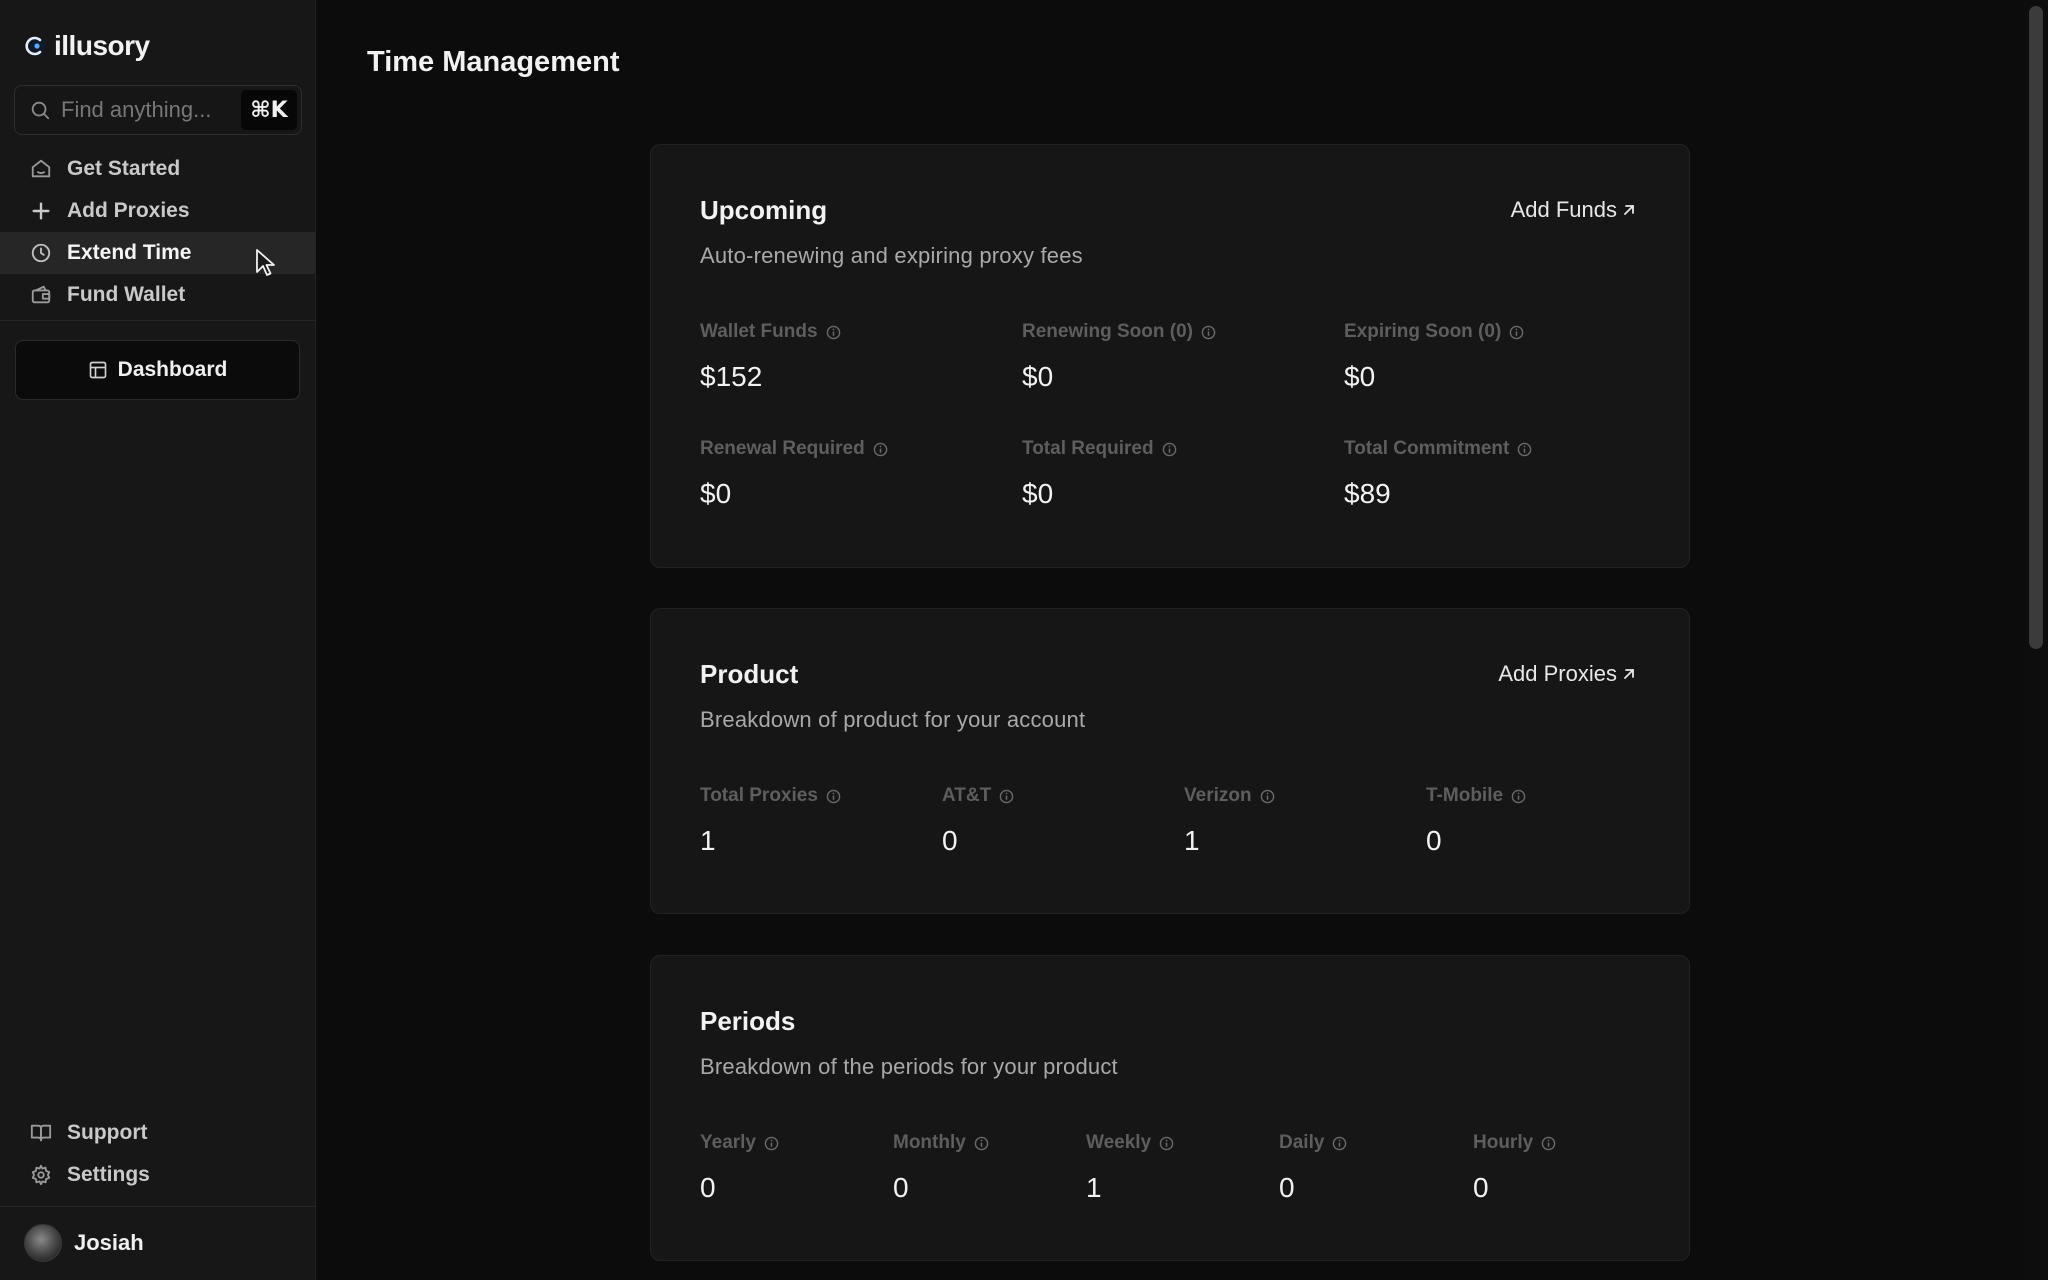  I want to click on gear-icon, so click(41, 1175).